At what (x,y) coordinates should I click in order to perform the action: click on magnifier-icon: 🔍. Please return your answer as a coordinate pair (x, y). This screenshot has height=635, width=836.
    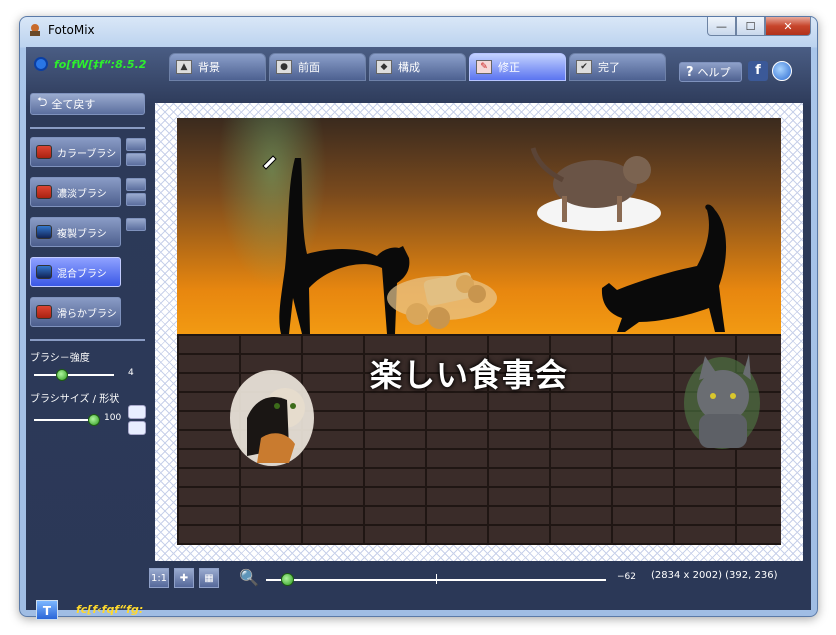
    Looking at the image, I should click on (249, 577).